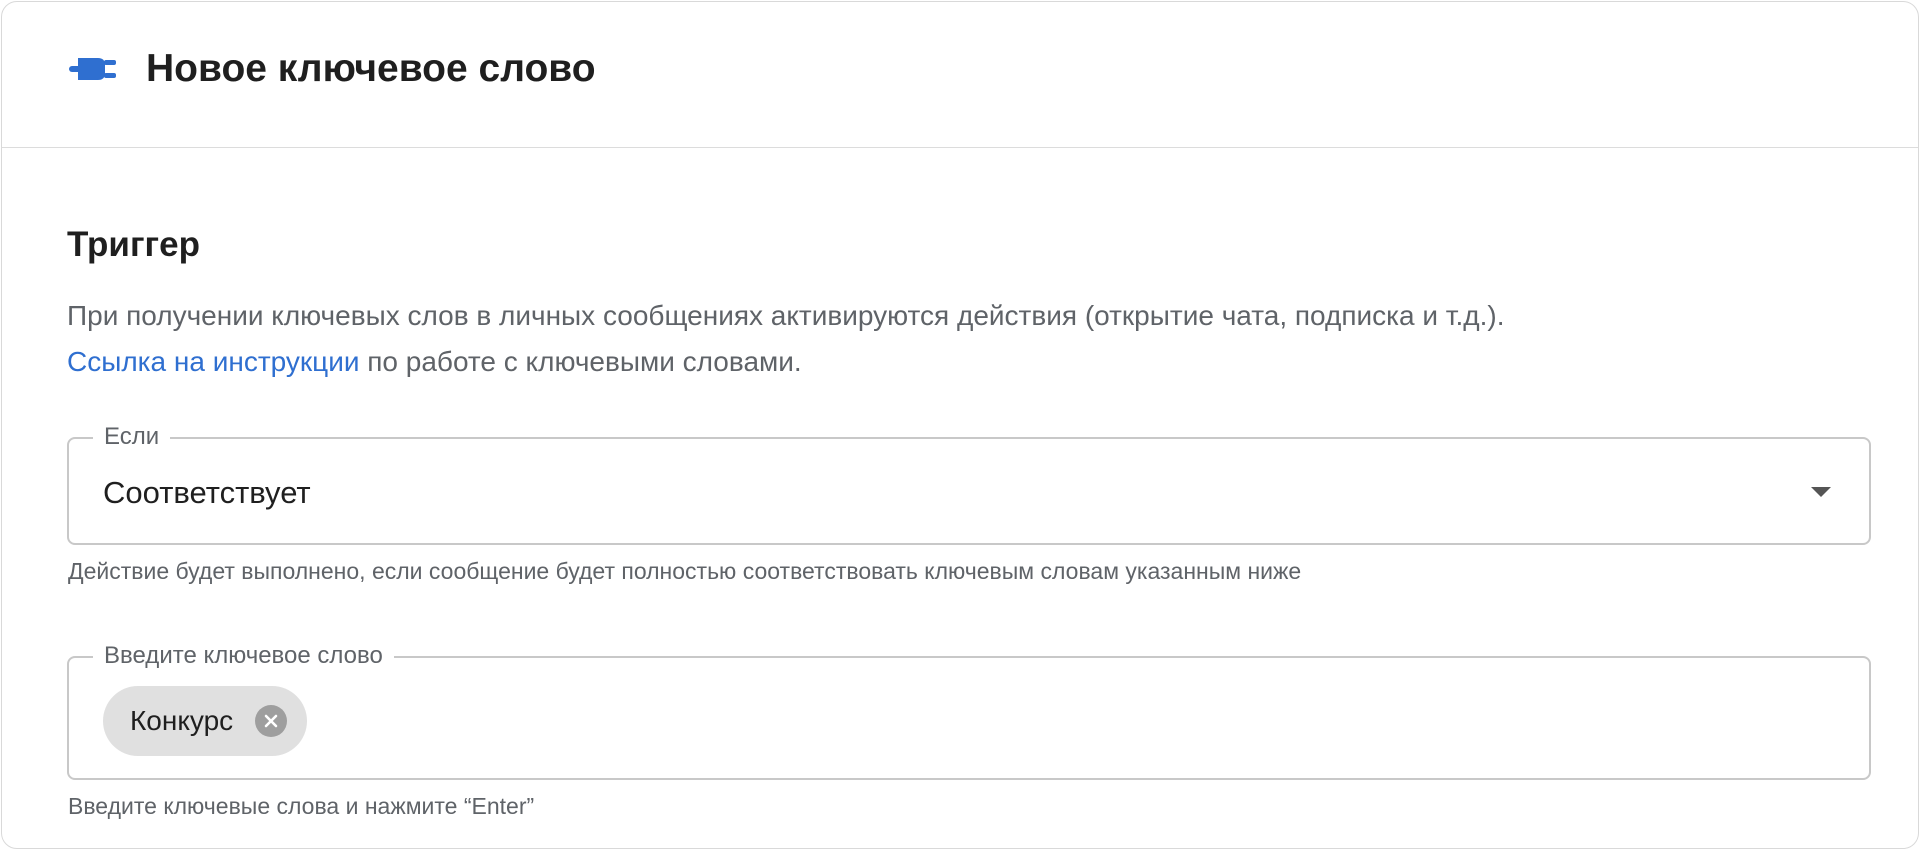 The width and height of the screenshot is (1920, 850). What do you see at coordinates (371, 68) in the screenshot?
I see `page-title: Новое ключевое слово` at bounding box center [371, 68].